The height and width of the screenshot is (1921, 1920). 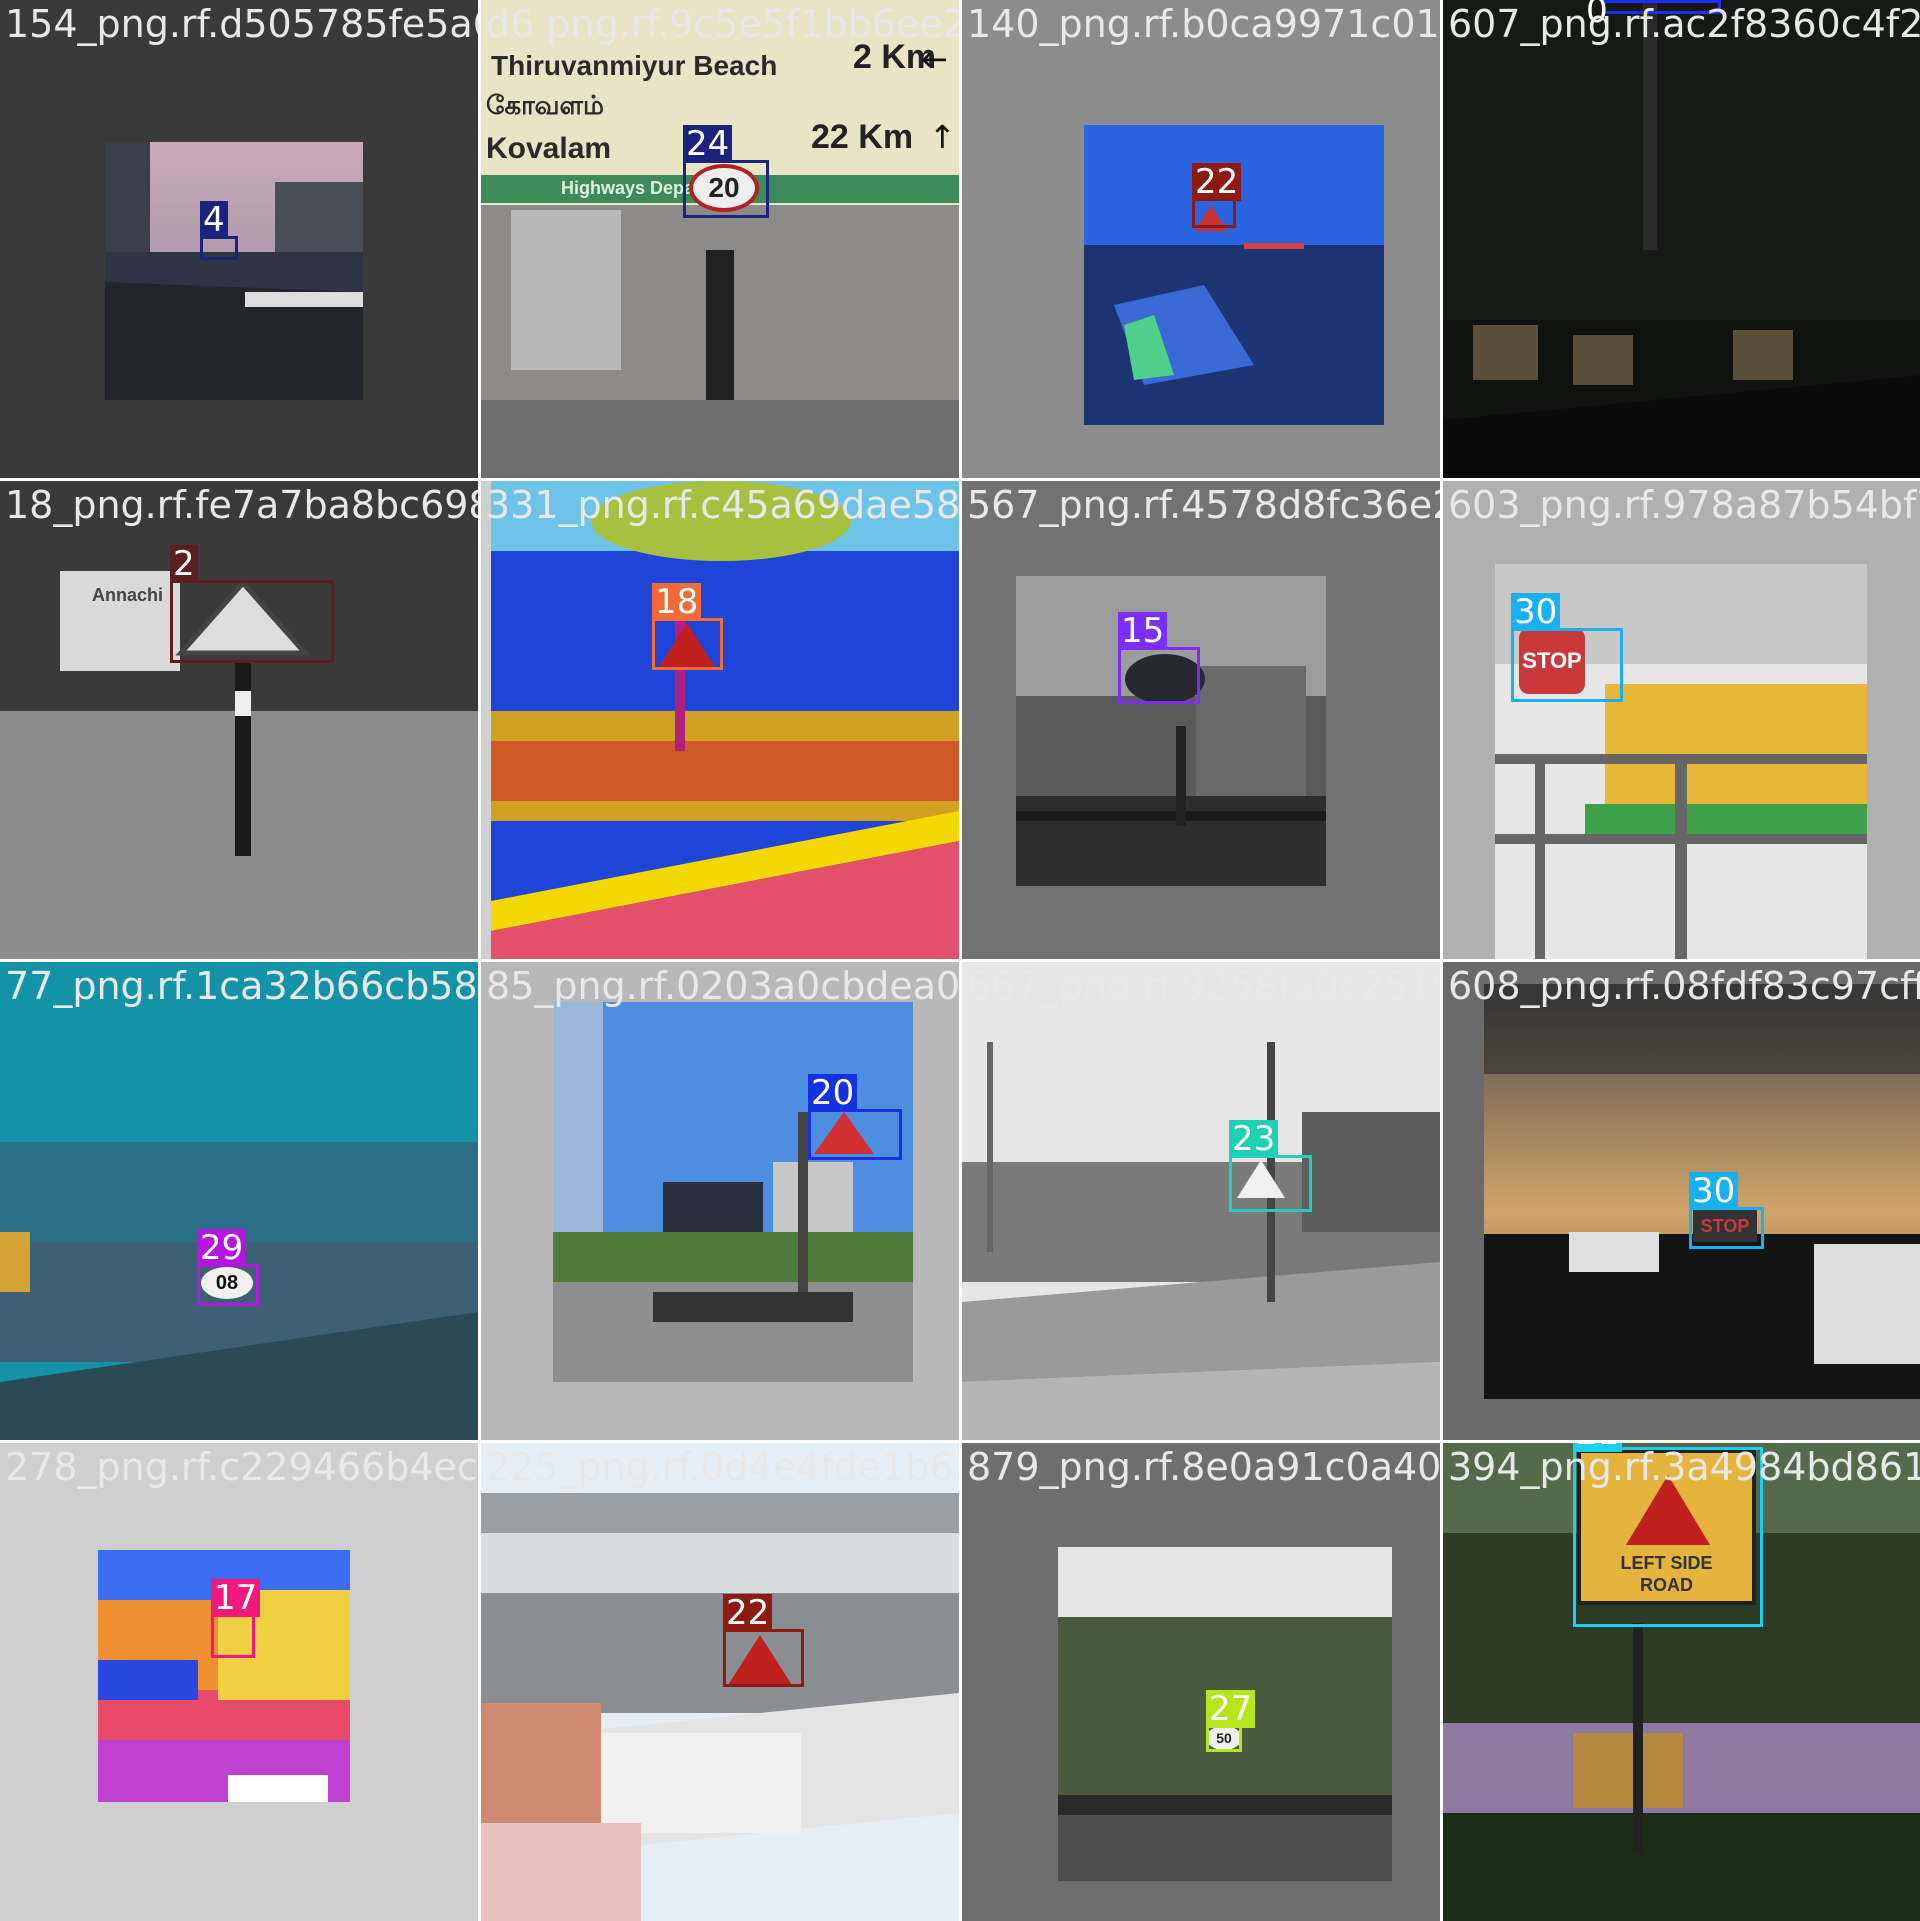 I want to click on bounding-box-label: 17, so click(x=236, y=1598).